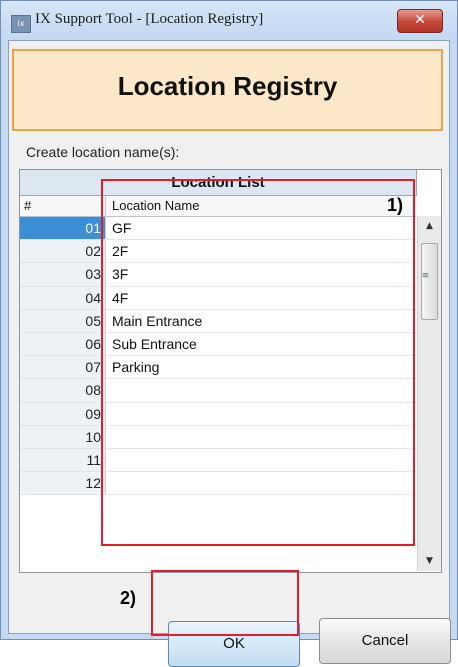  Describe the element at coordinates (149, 19) in the screenshot. I see `window-title: IX Support Tool - [Location Registry]` at that location.